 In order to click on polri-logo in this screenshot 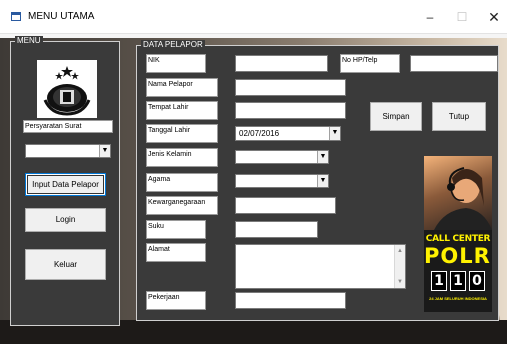, I will do `click(67, 89)`.